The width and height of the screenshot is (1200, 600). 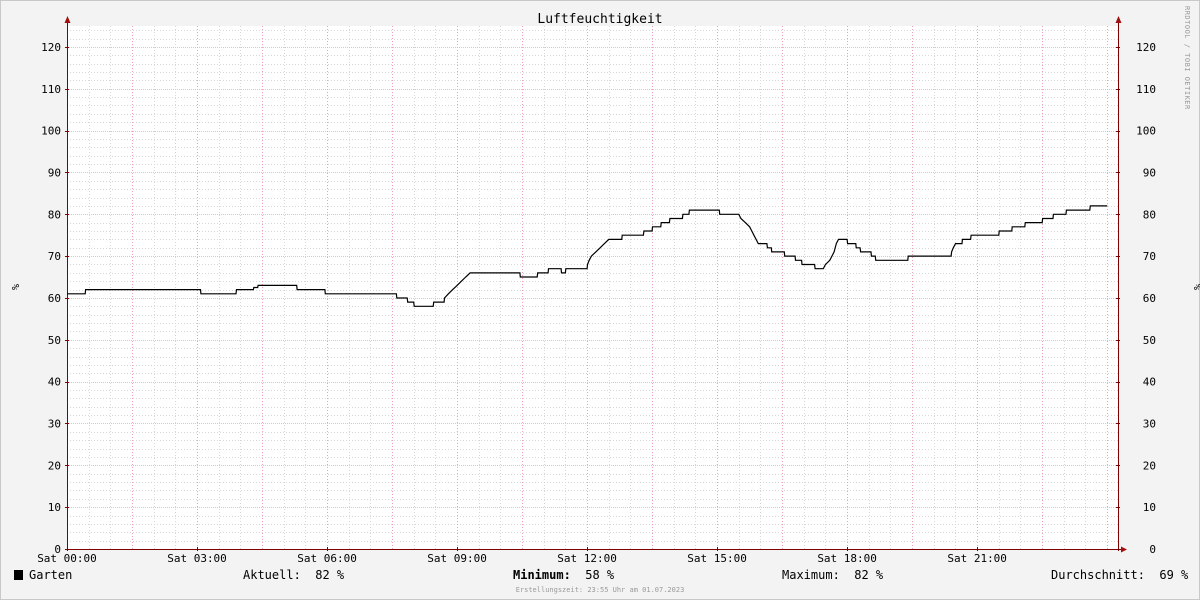 What do you see at coordinates (14, 287) in the screenshot?
I see `y-axis-label-left: %` at bounding box center [14, 287].